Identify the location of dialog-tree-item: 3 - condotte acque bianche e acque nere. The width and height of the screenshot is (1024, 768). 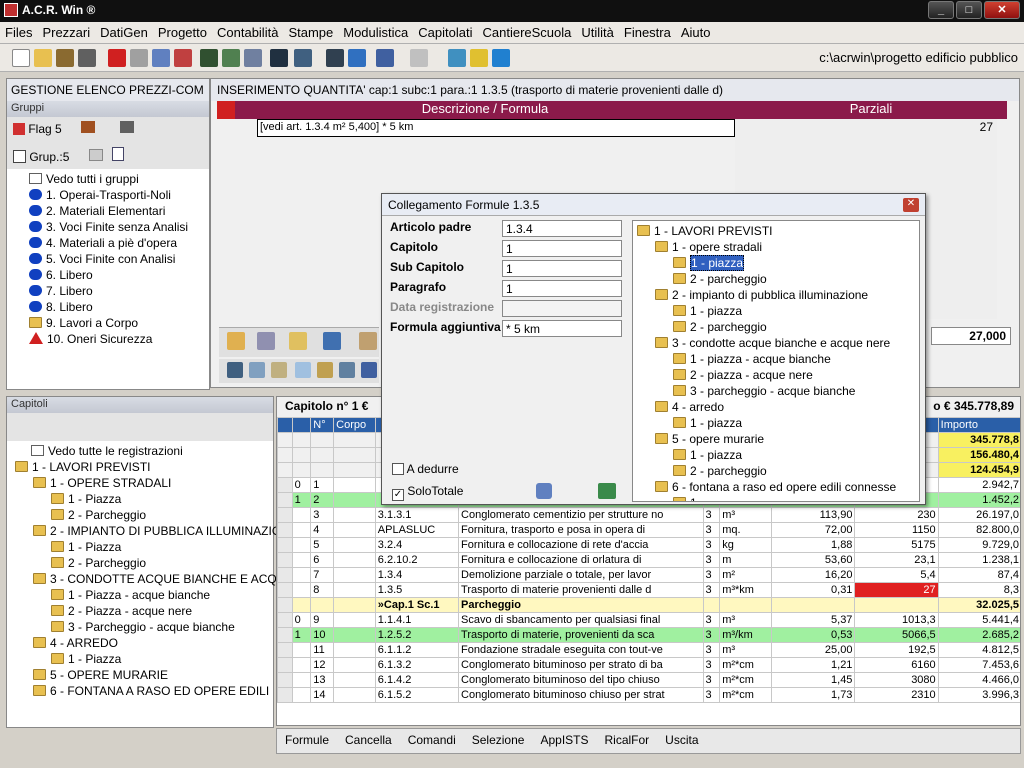
(778, 343).